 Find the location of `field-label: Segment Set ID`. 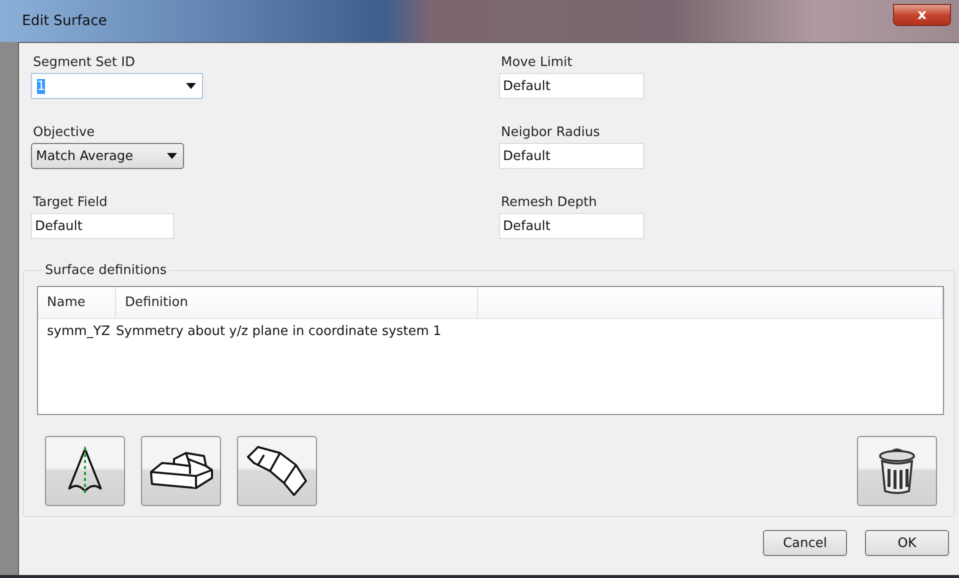

field-label: Segment Set ID is located at coordinates (84, 63).